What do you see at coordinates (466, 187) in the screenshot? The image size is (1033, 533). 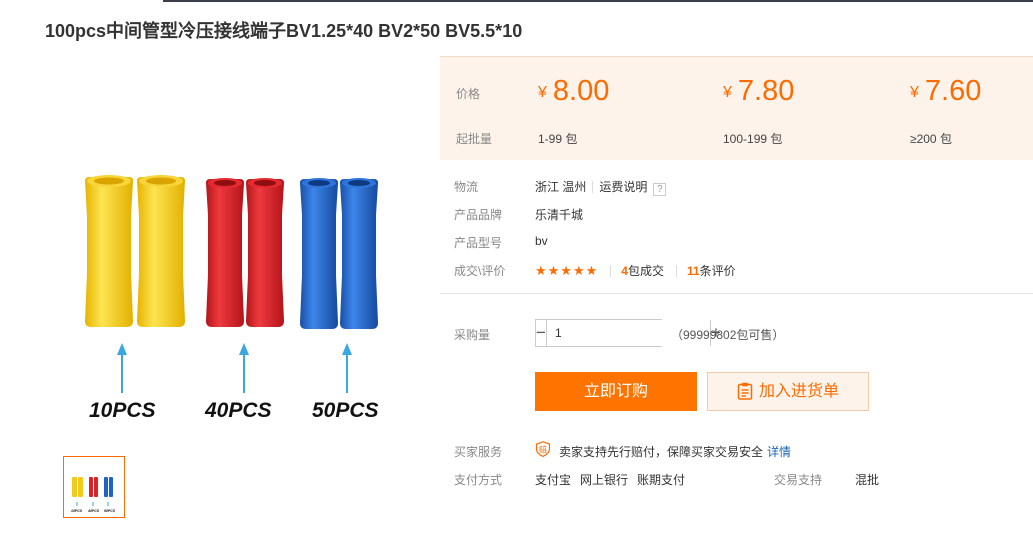 I see `logistics-label: 物流` at bounding box center [466, 187].